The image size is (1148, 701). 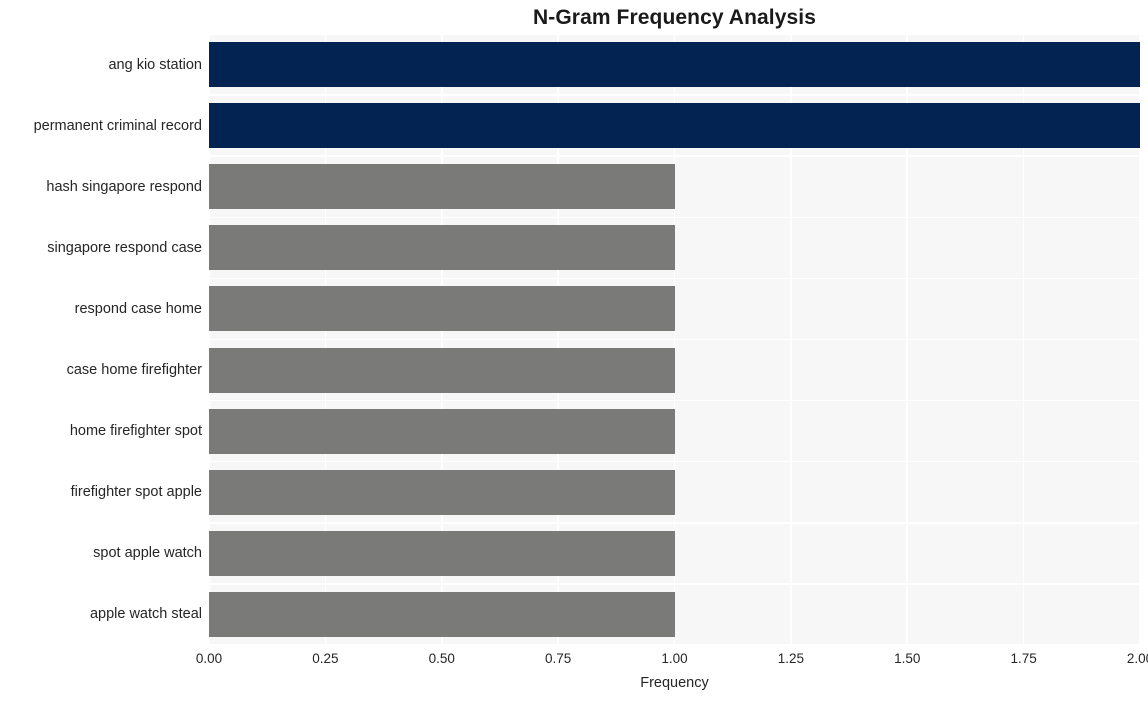 What do you see at coordinates (135, 431) in the screenshot?
I see `y-tick-label: home firefighter spot` at bounding box center [135, 431].